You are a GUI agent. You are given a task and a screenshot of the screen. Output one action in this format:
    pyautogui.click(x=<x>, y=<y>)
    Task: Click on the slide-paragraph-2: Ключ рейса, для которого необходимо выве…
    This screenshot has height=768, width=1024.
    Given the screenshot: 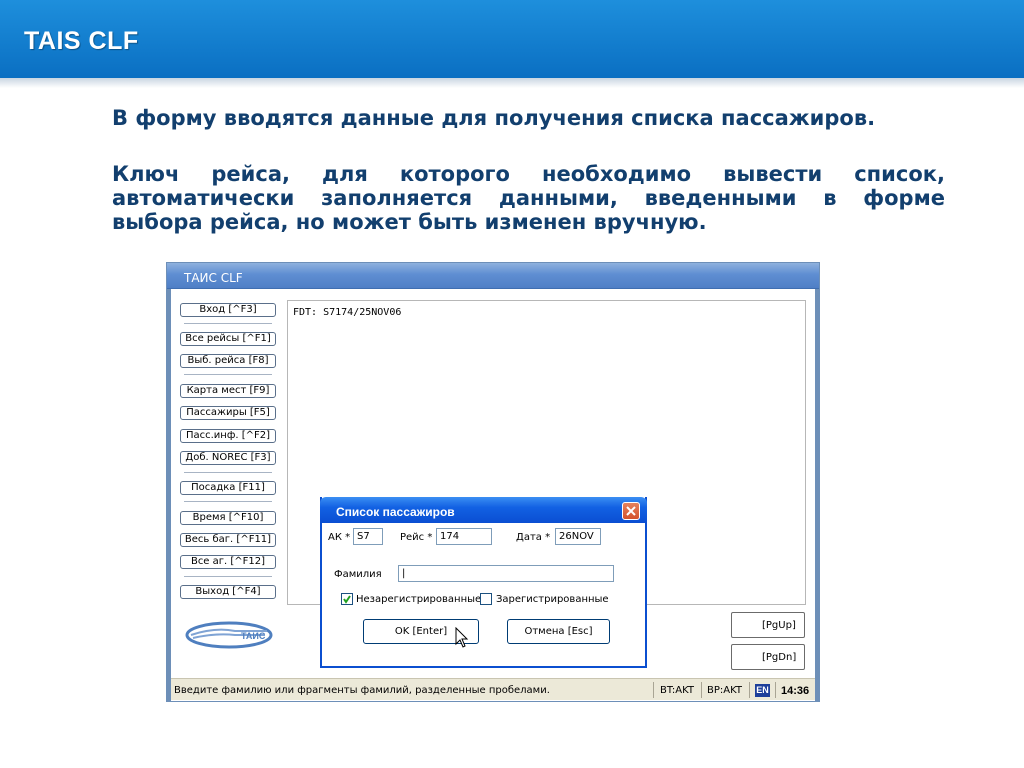 What is the action you would take?
    pyautogui.click(x=528, y=198)
    